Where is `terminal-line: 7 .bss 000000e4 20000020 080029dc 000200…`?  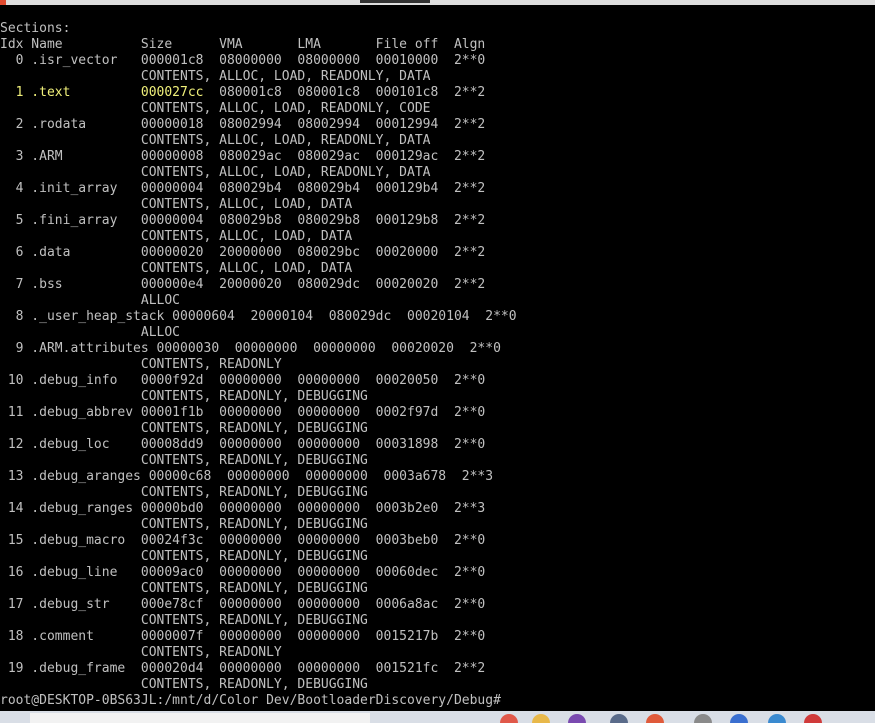 terminal-line: 7 .bss 000000e4 20000020 080029dc 000200… is located at coordinates (243, 284).